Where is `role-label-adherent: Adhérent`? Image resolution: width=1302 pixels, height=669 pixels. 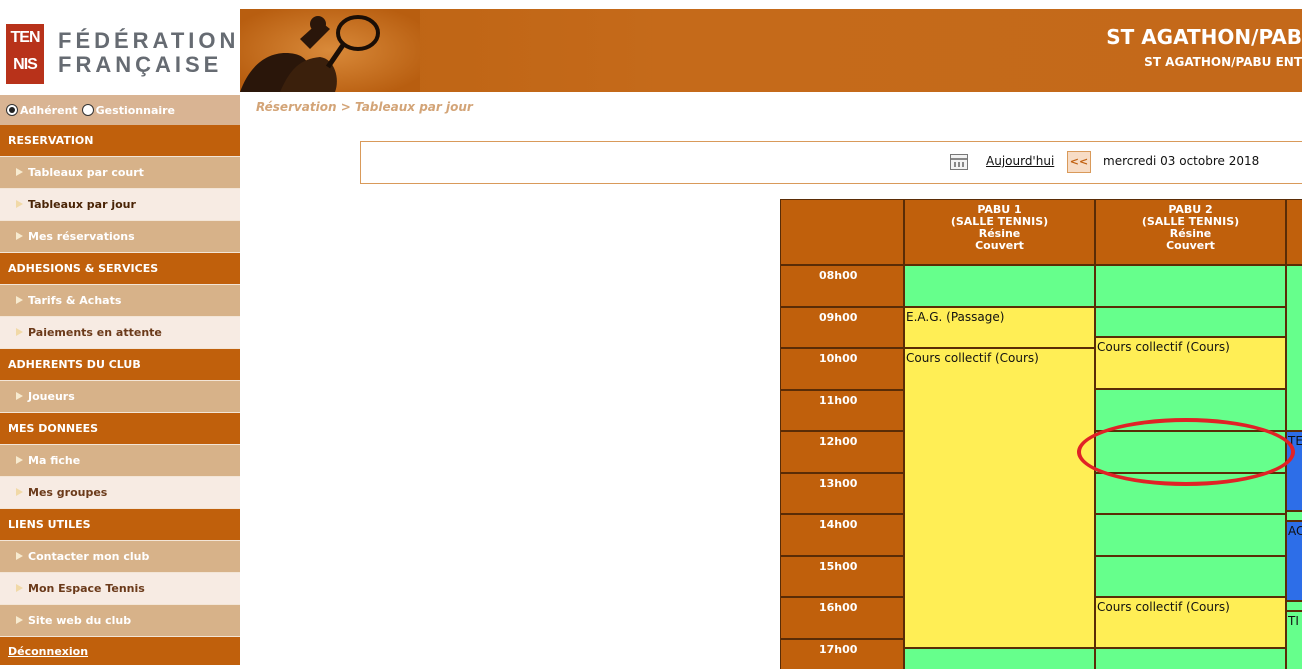
role-label-adherent: Adhérent is located at coordinates (49, 110).